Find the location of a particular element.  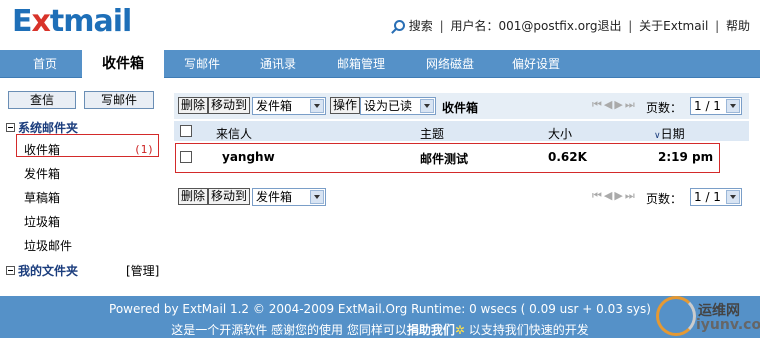

footer-message: 这是一个开源软件 感谢您的使用 您同样可以捐助我们✲ 以支持我们快速的开发 is located at coordinates (380, 330).